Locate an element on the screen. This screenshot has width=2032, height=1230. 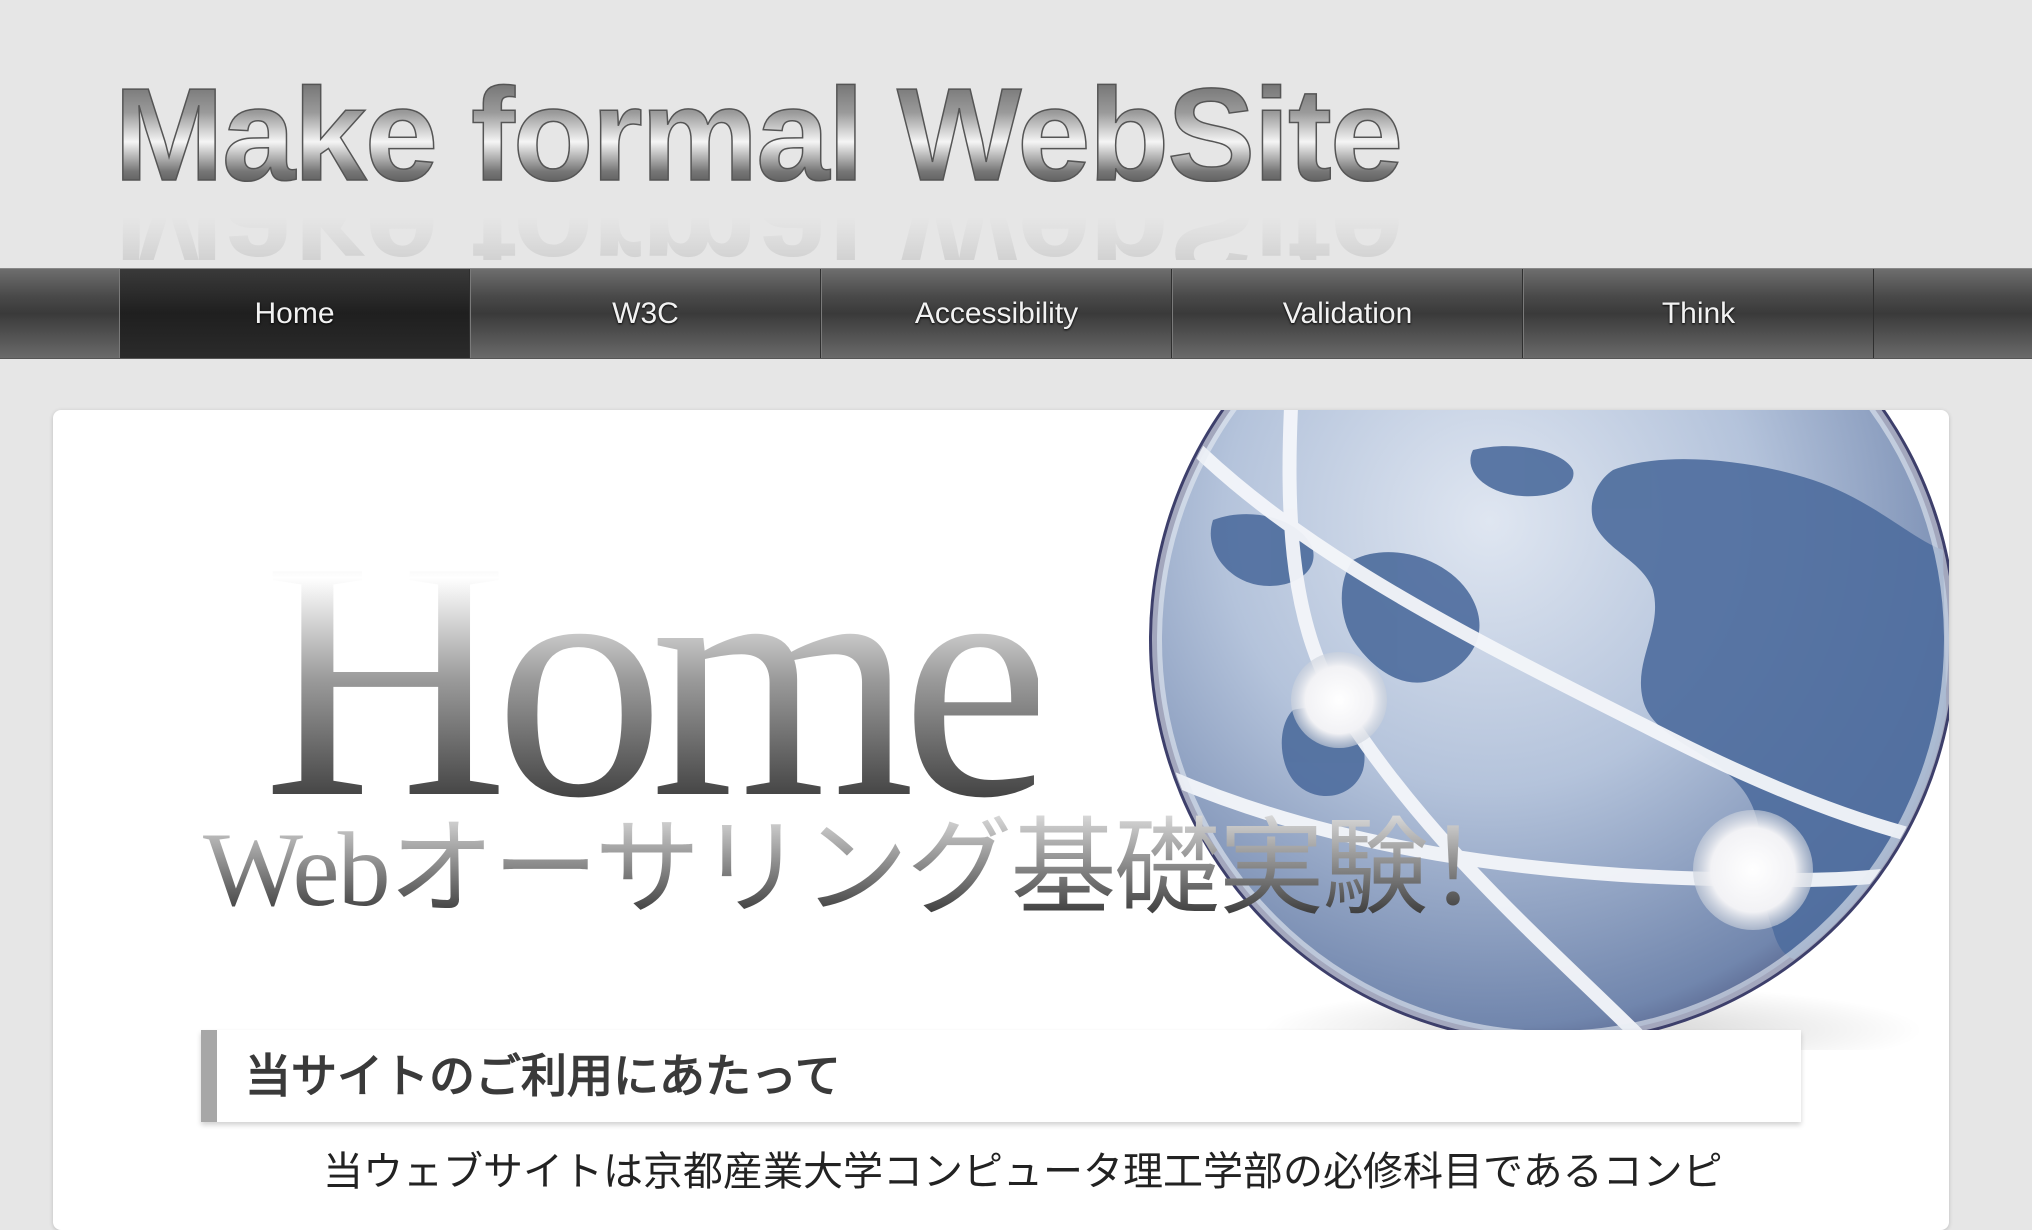
main-nav: Home W3C Accessibility Validation Think is located at coordinates (1016, 313).